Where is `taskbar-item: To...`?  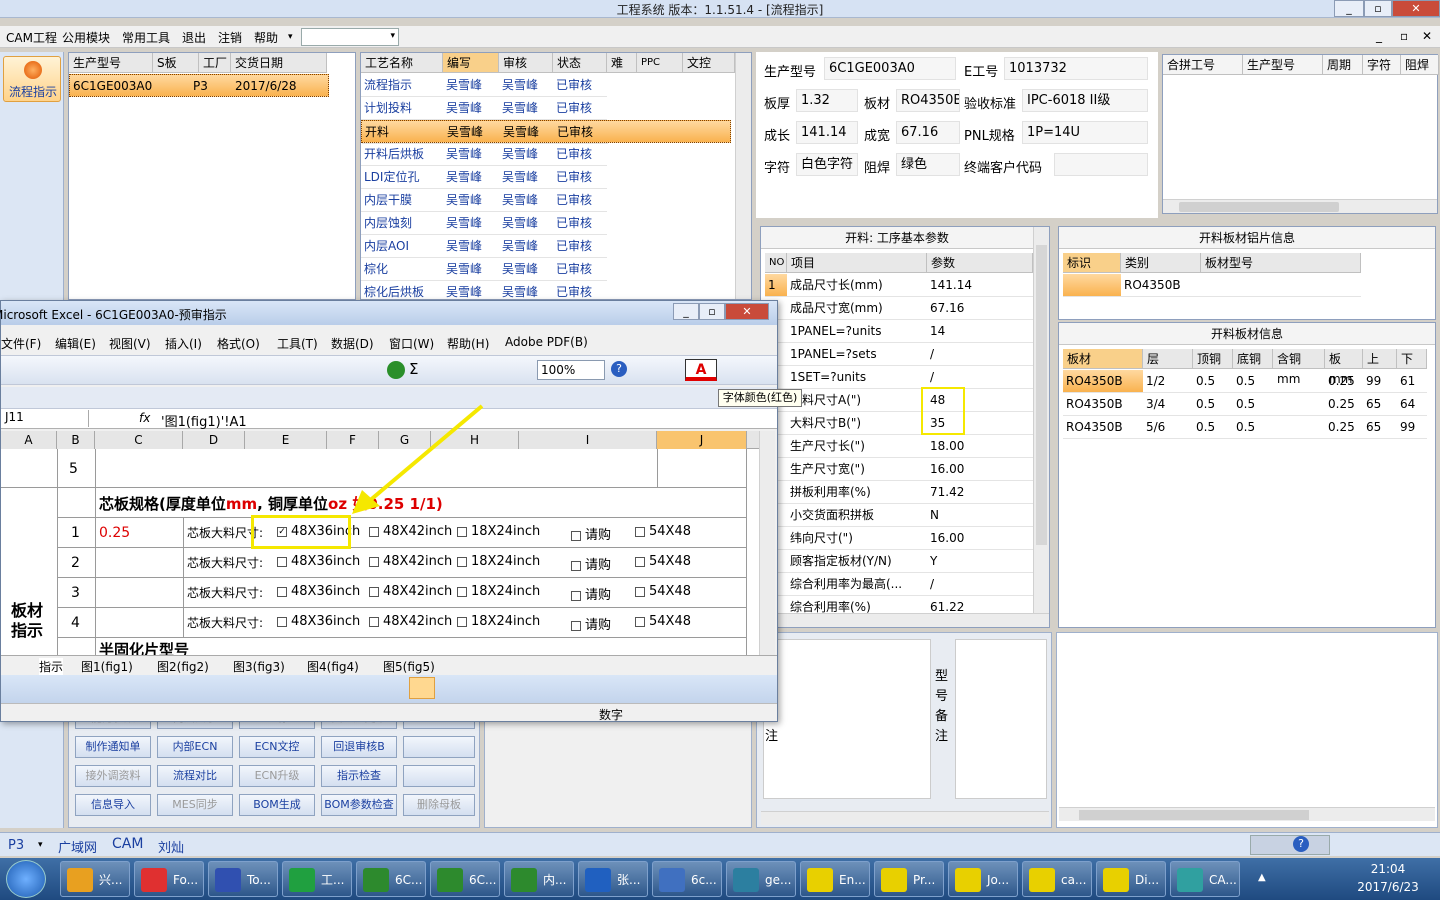
taskbar-item: To... is located at coordinates (243, 879).